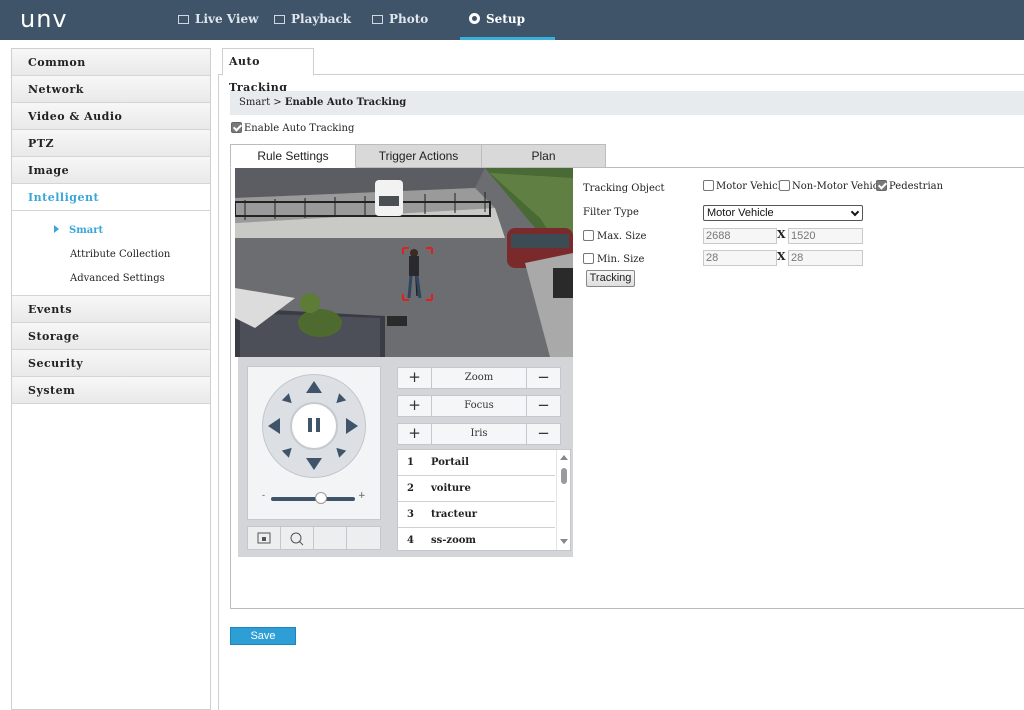  Describe the element at coordinates (111, 62) in the screenshot. I see `sidebar-item-common: Common` at that location.